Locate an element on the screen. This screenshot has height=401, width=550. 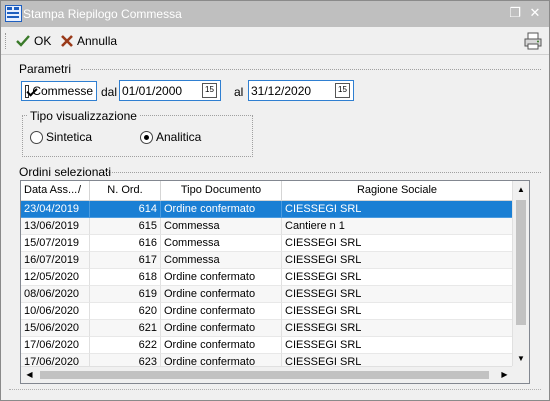
toolbar-grip is located at coordinates (6, 41).